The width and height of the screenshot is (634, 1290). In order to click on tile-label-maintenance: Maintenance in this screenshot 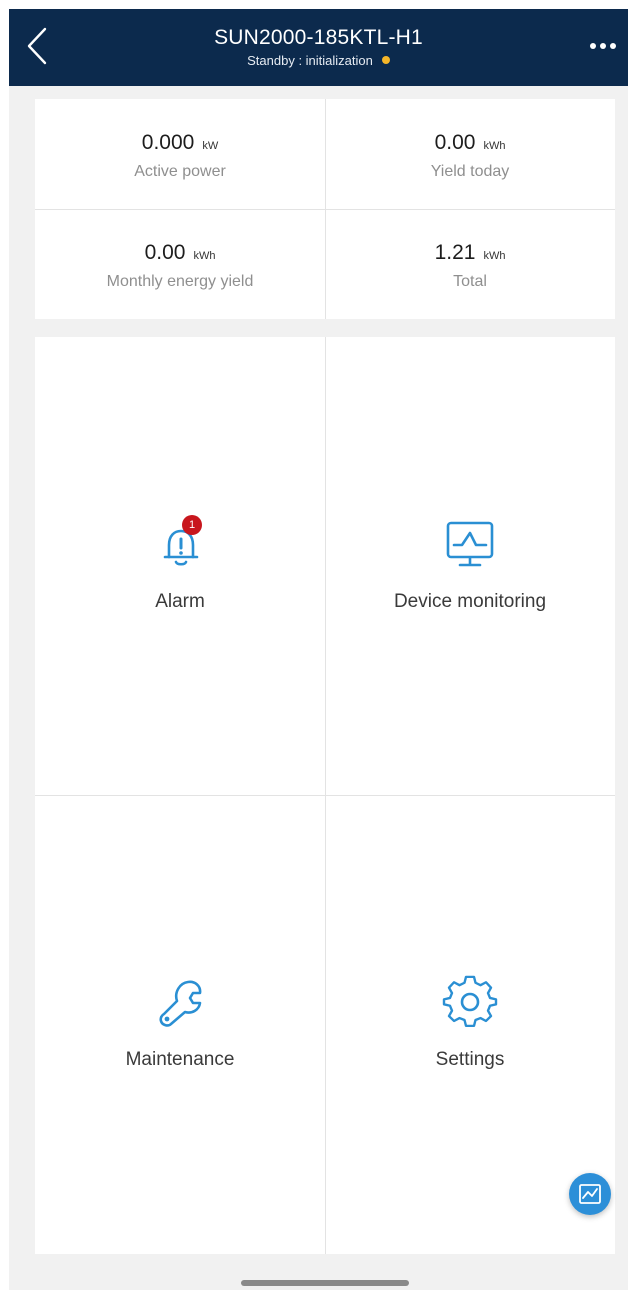, I will do `click(180, 1059)`.